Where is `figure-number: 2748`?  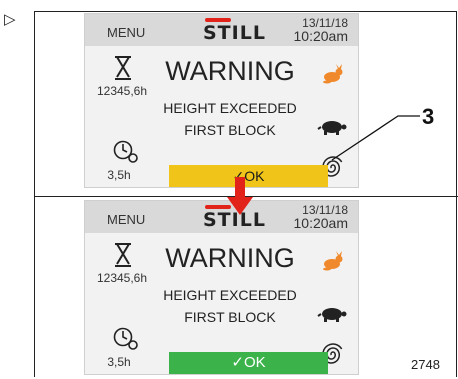
figure-number: 2748 is located at coordinates (425, 364).